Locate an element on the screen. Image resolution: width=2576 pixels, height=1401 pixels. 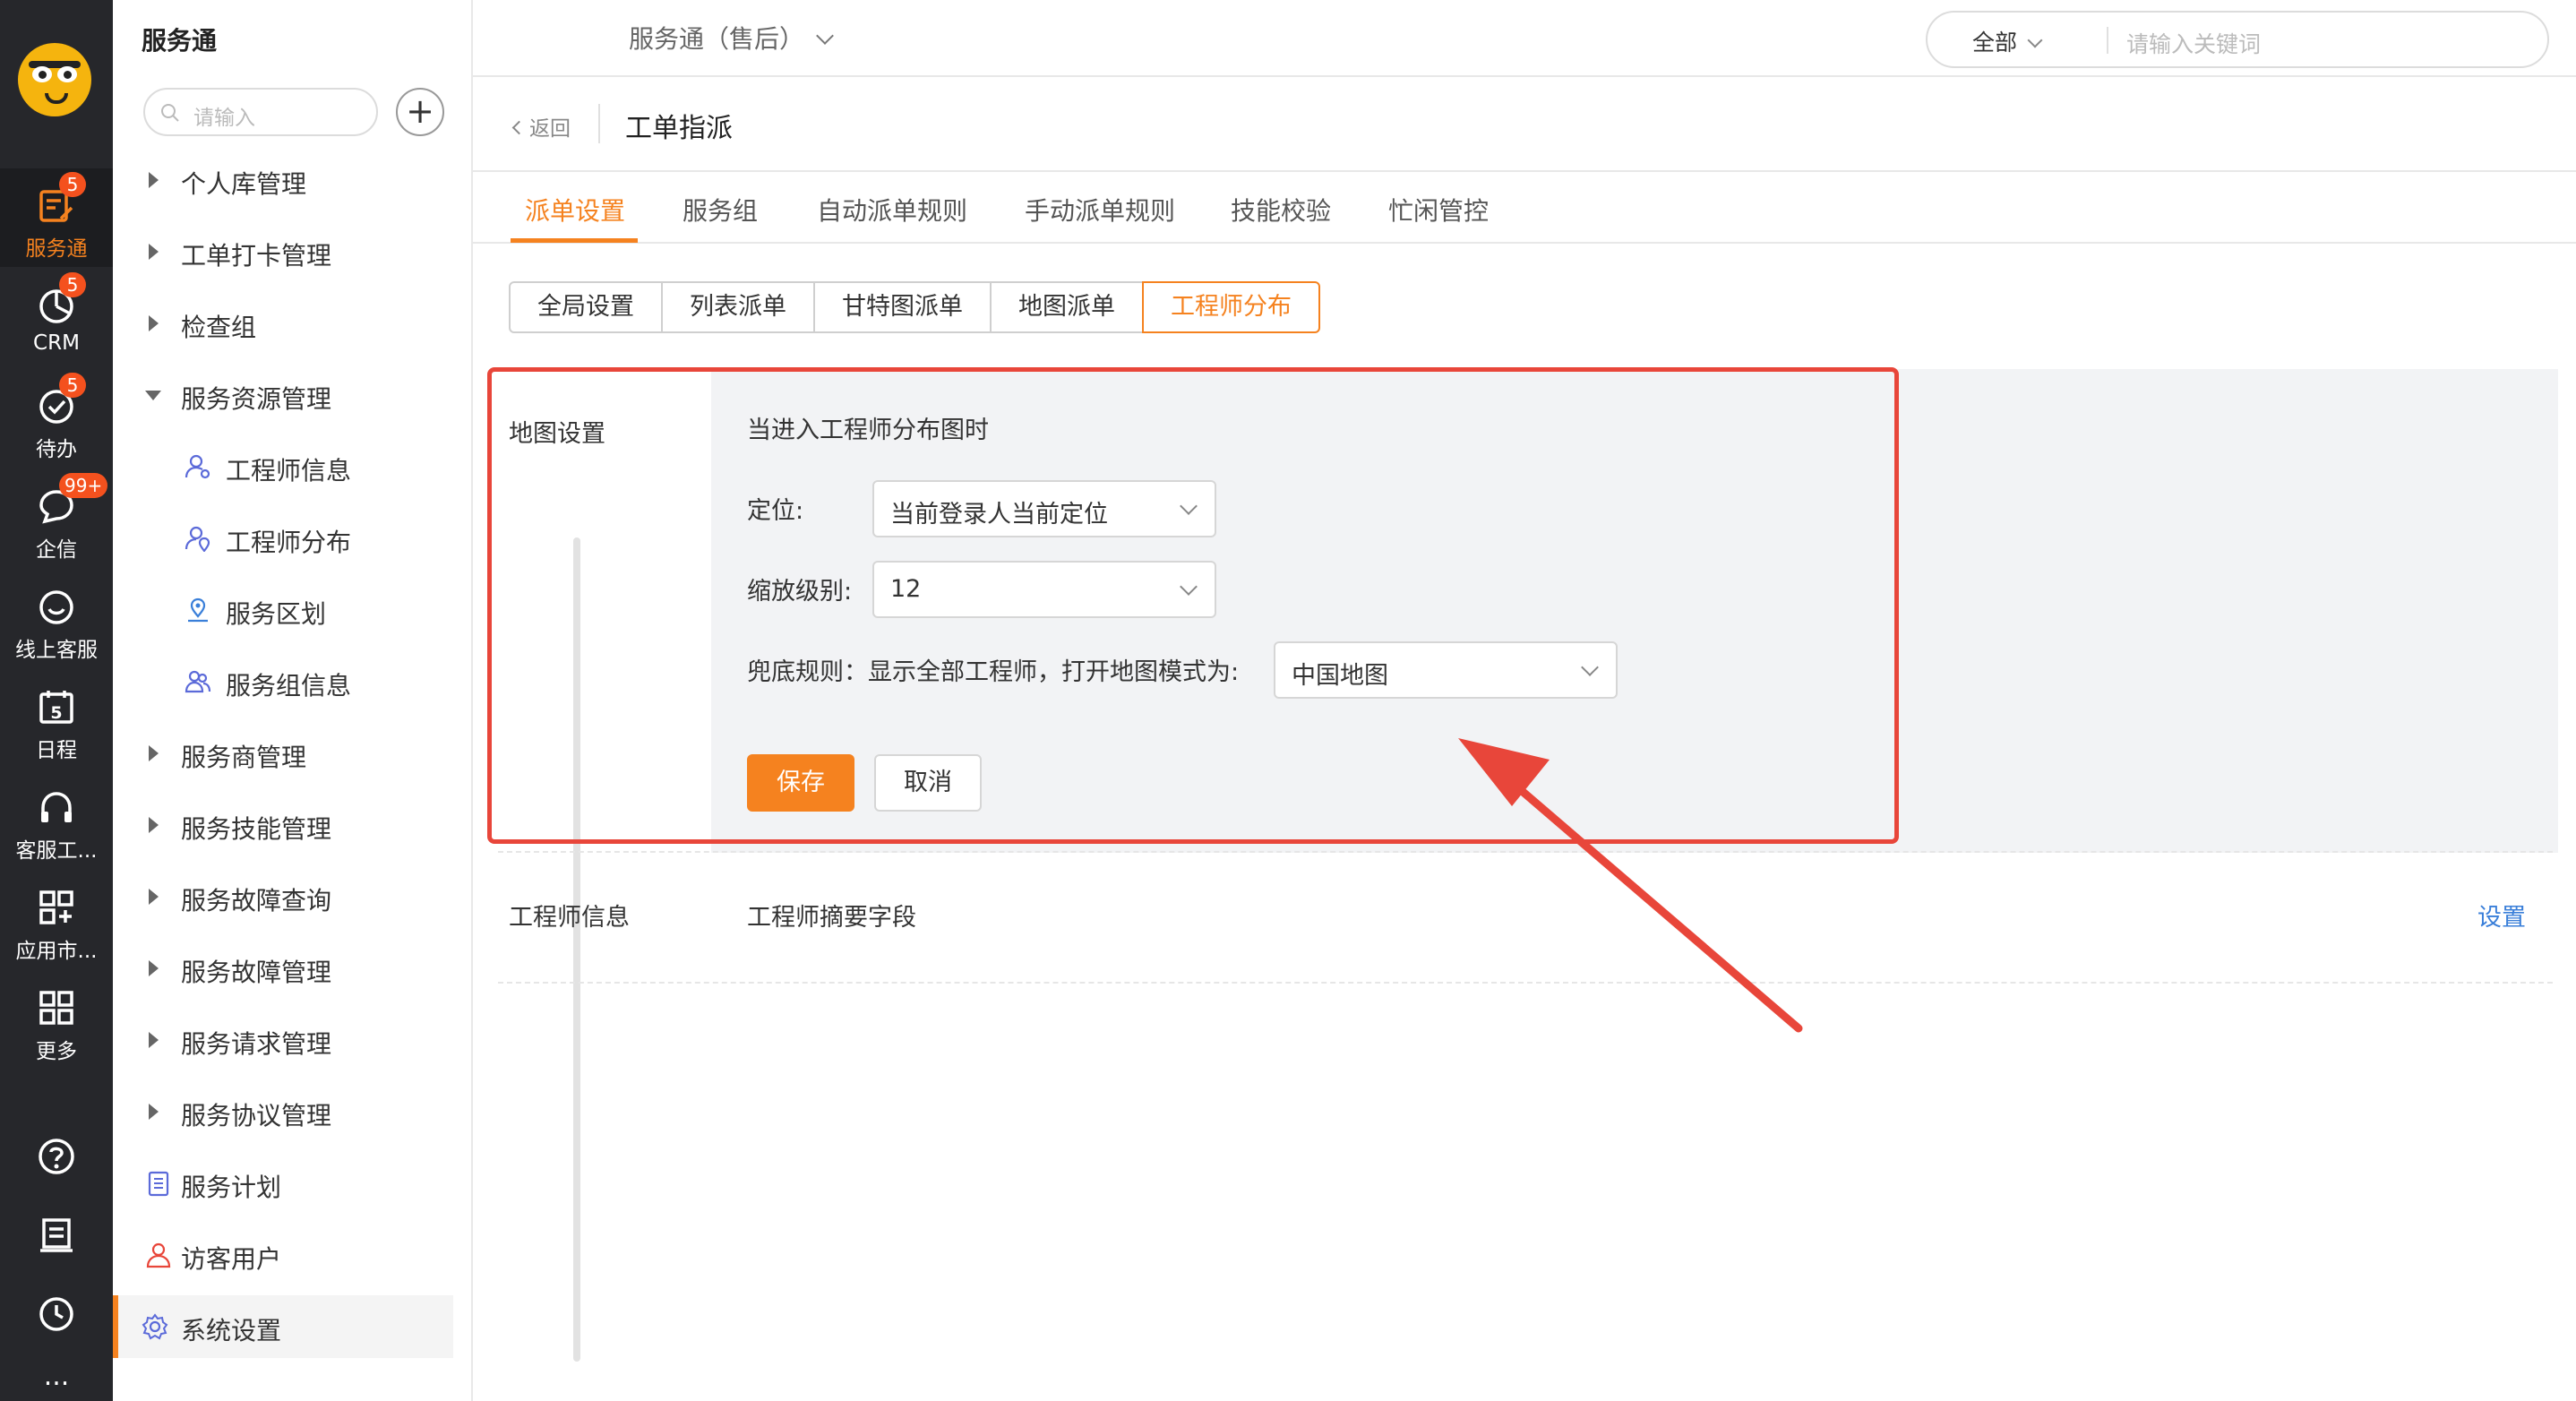
nav-item-system-settings: 系统设置 is located at coordinates (283, 1326).